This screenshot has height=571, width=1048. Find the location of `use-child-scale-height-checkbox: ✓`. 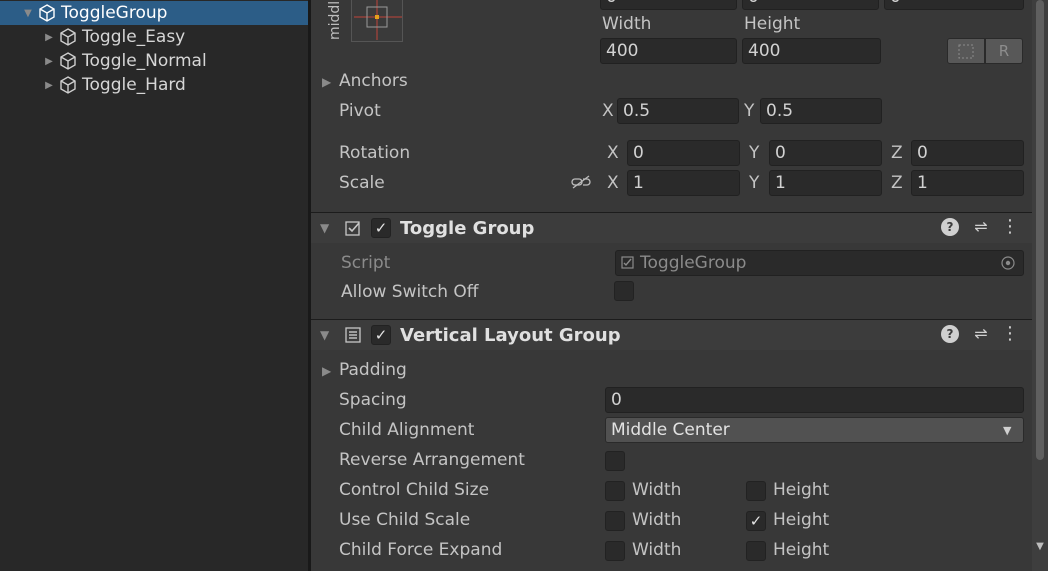

use-child-scale-height-checkbox: ✓ is located at coordinates (756, 521).